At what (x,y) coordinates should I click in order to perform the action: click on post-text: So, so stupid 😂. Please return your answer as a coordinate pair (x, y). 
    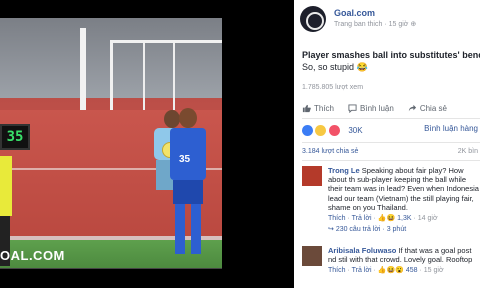
    Looking at the image, I should click on (335, 67).